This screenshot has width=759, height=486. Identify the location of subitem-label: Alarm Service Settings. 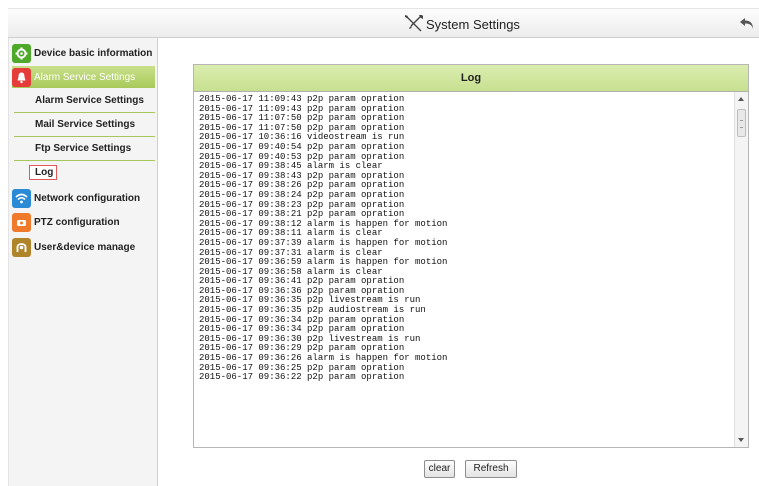
(89, 100).